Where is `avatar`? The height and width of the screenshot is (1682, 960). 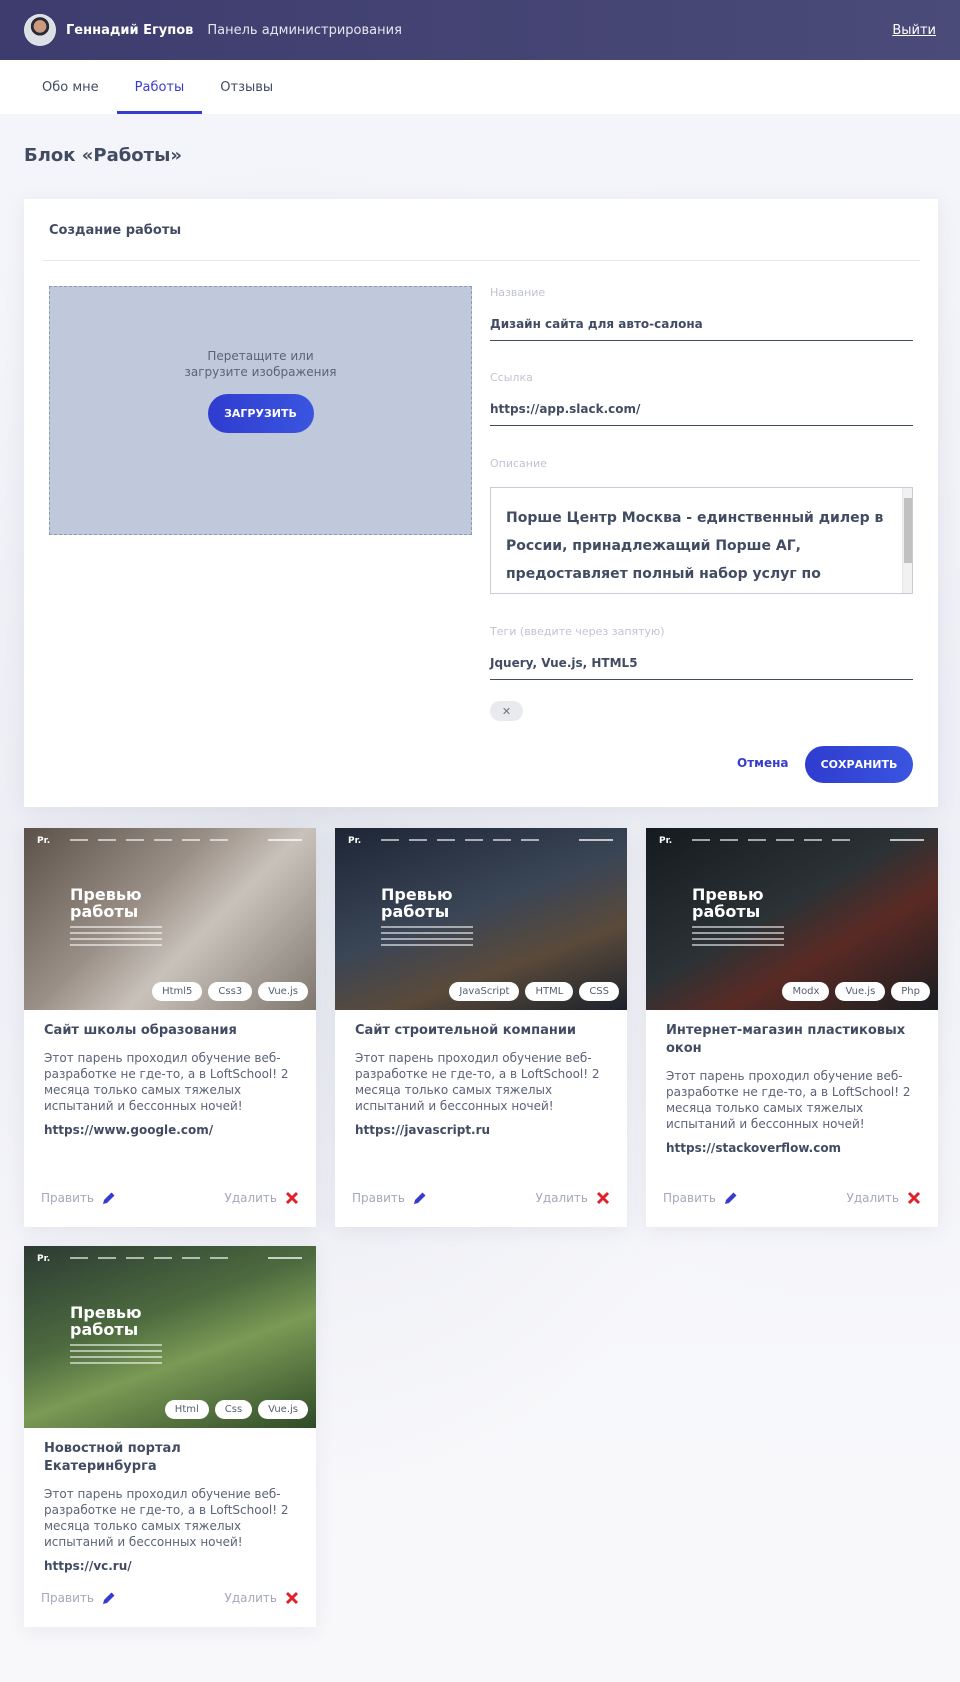 avatar is located at coordinates (40, 30).